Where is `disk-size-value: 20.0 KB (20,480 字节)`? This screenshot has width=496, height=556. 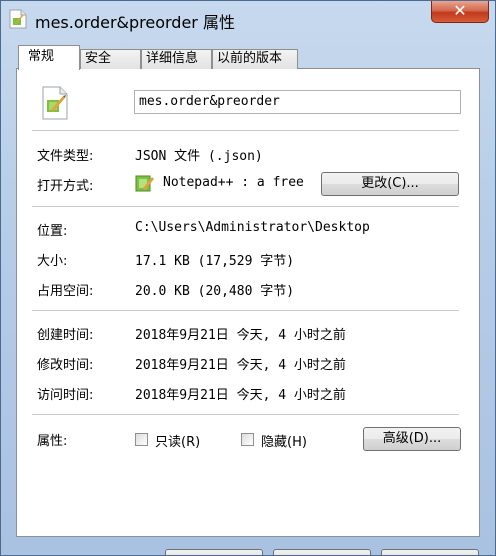 disk-size-value: 20.0 KB (20,480 字节) is located at coordinates (215, 291).